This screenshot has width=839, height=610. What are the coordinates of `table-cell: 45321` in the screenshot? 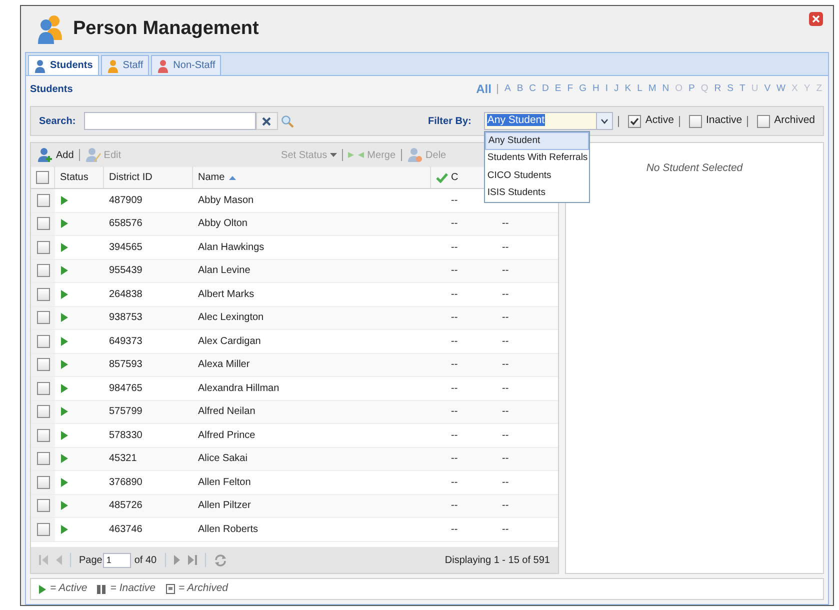 It's located at (123, 458).